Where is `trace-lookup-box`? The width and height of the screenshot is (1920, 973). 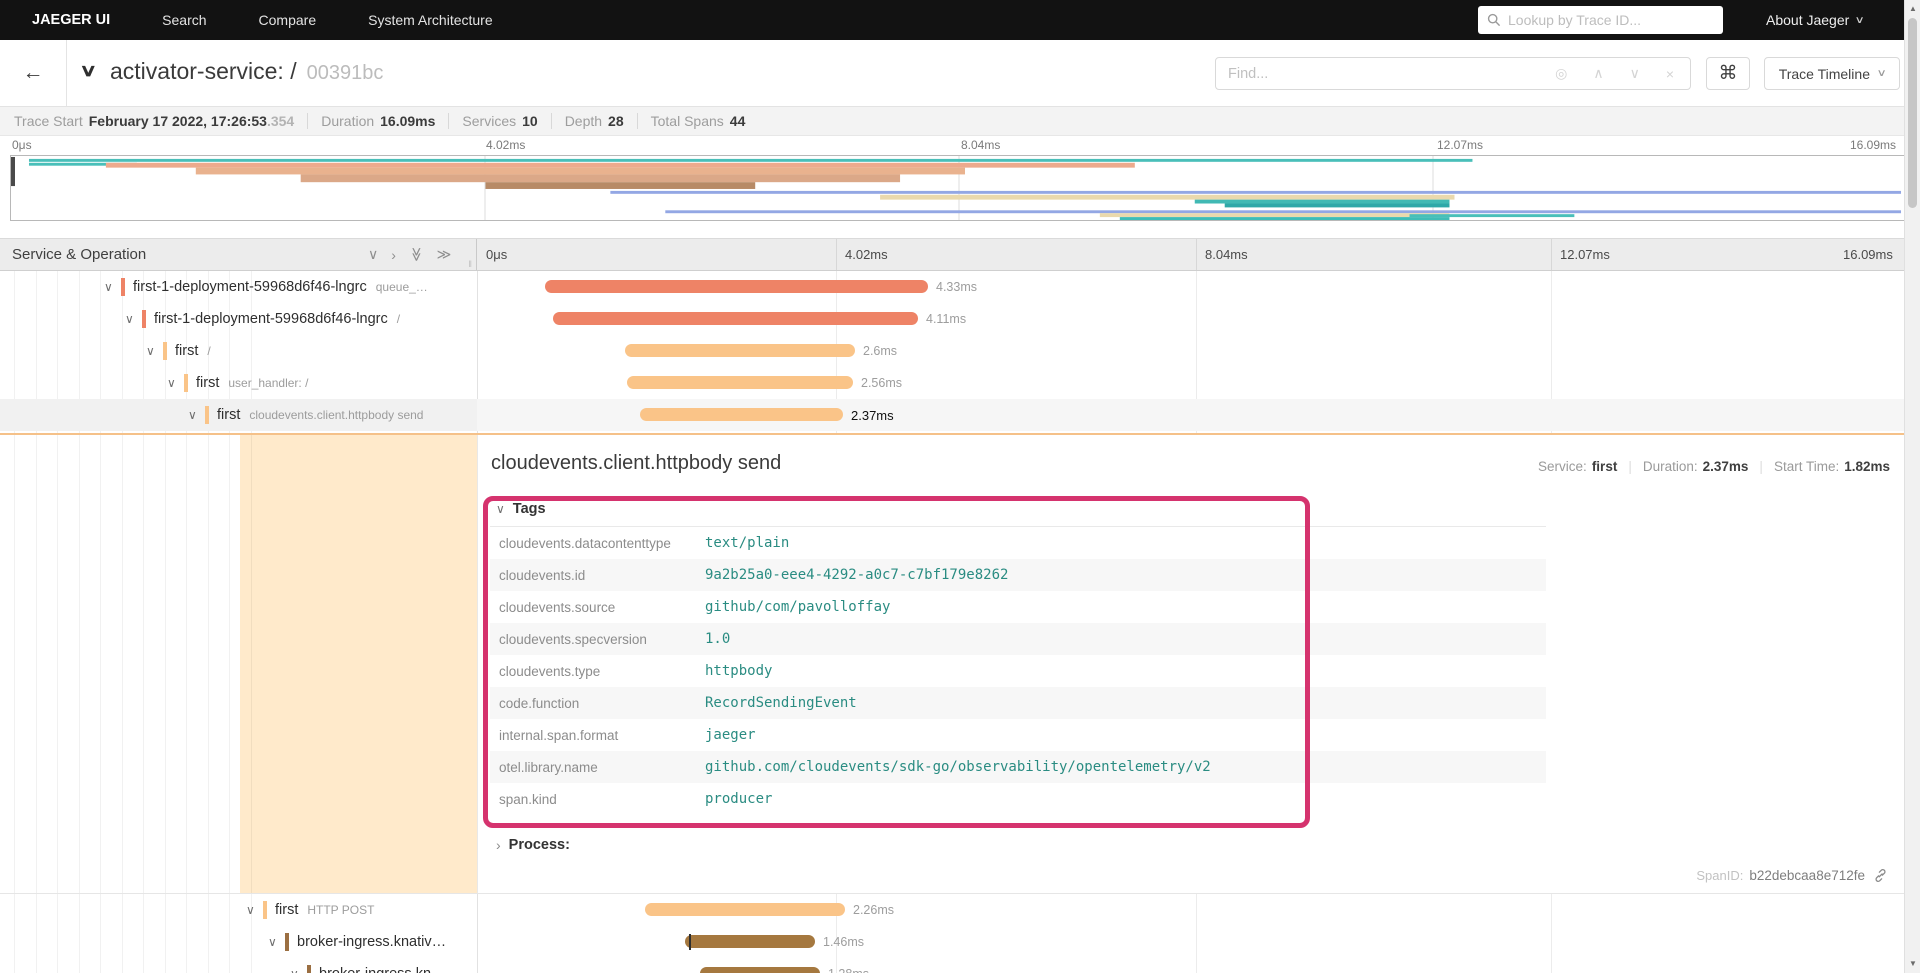
trace-lookup-box is located at coordinates (1600, 20).